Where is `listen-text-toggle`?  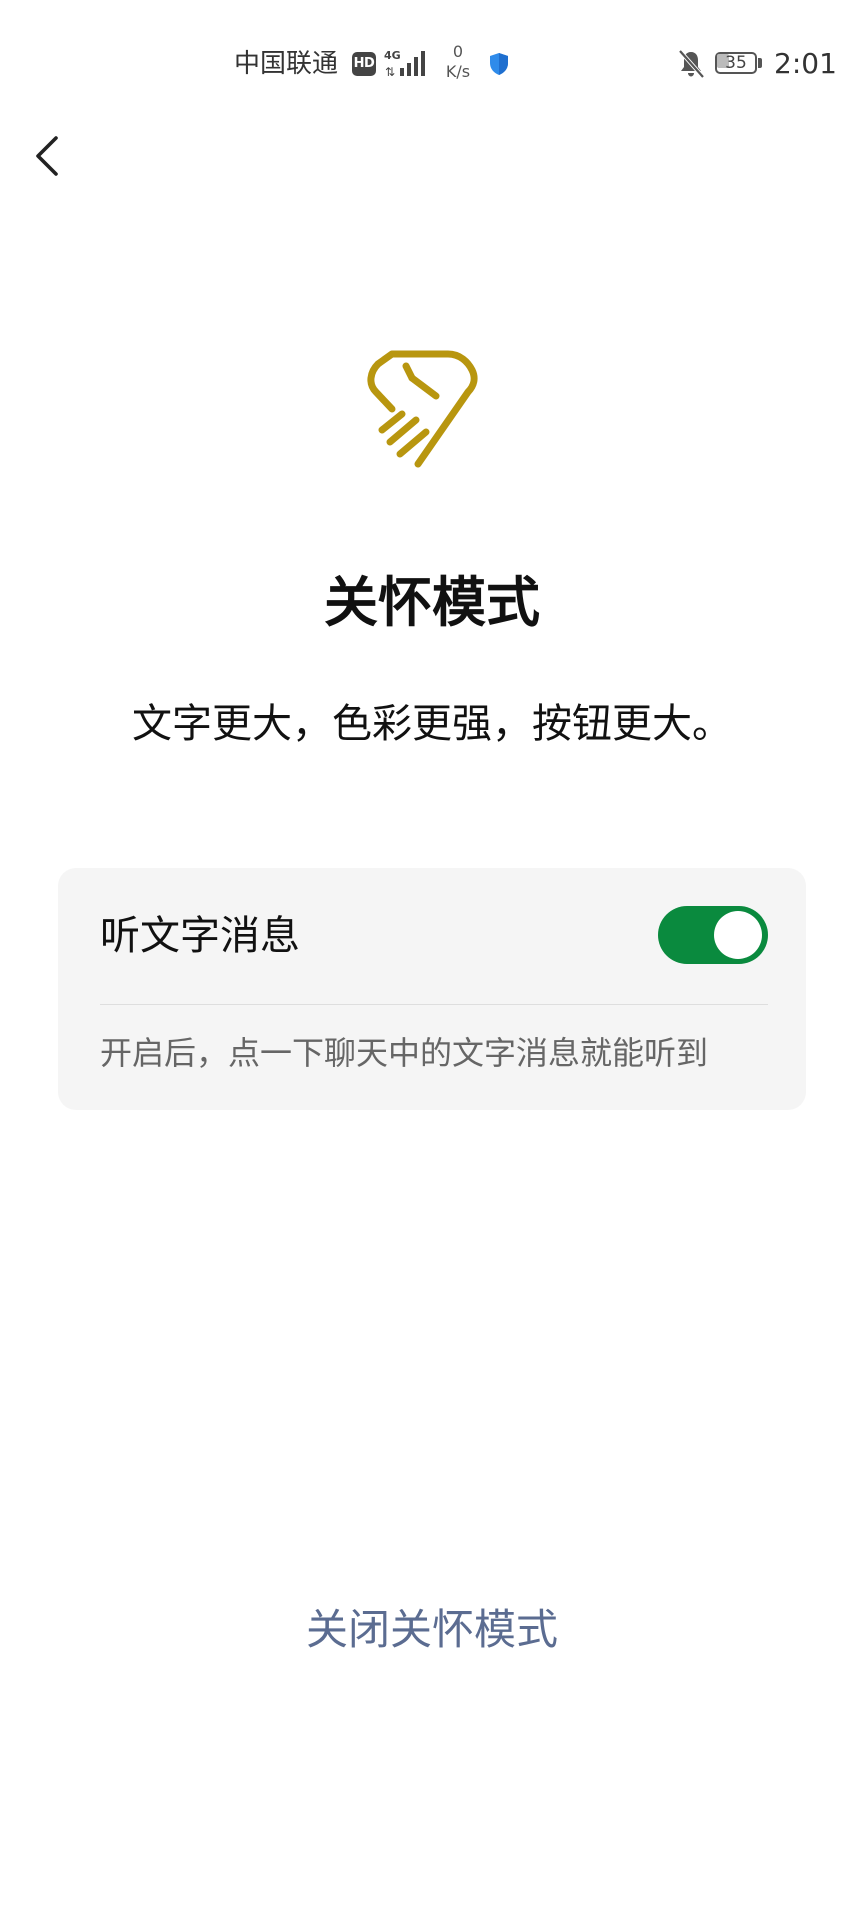 listen-text-toggle is located at coordinates (713, 935).